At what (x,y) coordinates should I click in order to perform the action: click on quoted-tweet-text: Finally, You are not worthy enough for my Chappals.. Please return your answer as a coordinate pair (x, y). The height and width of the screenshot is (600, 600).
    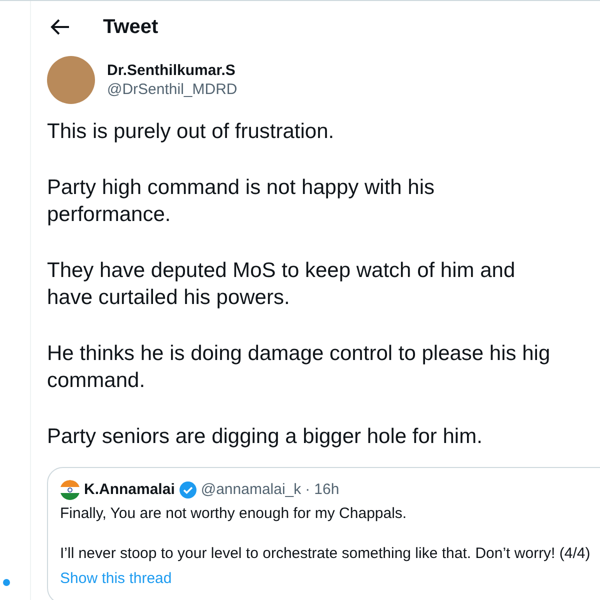
    Looking at the image, I should click on (234, 514).